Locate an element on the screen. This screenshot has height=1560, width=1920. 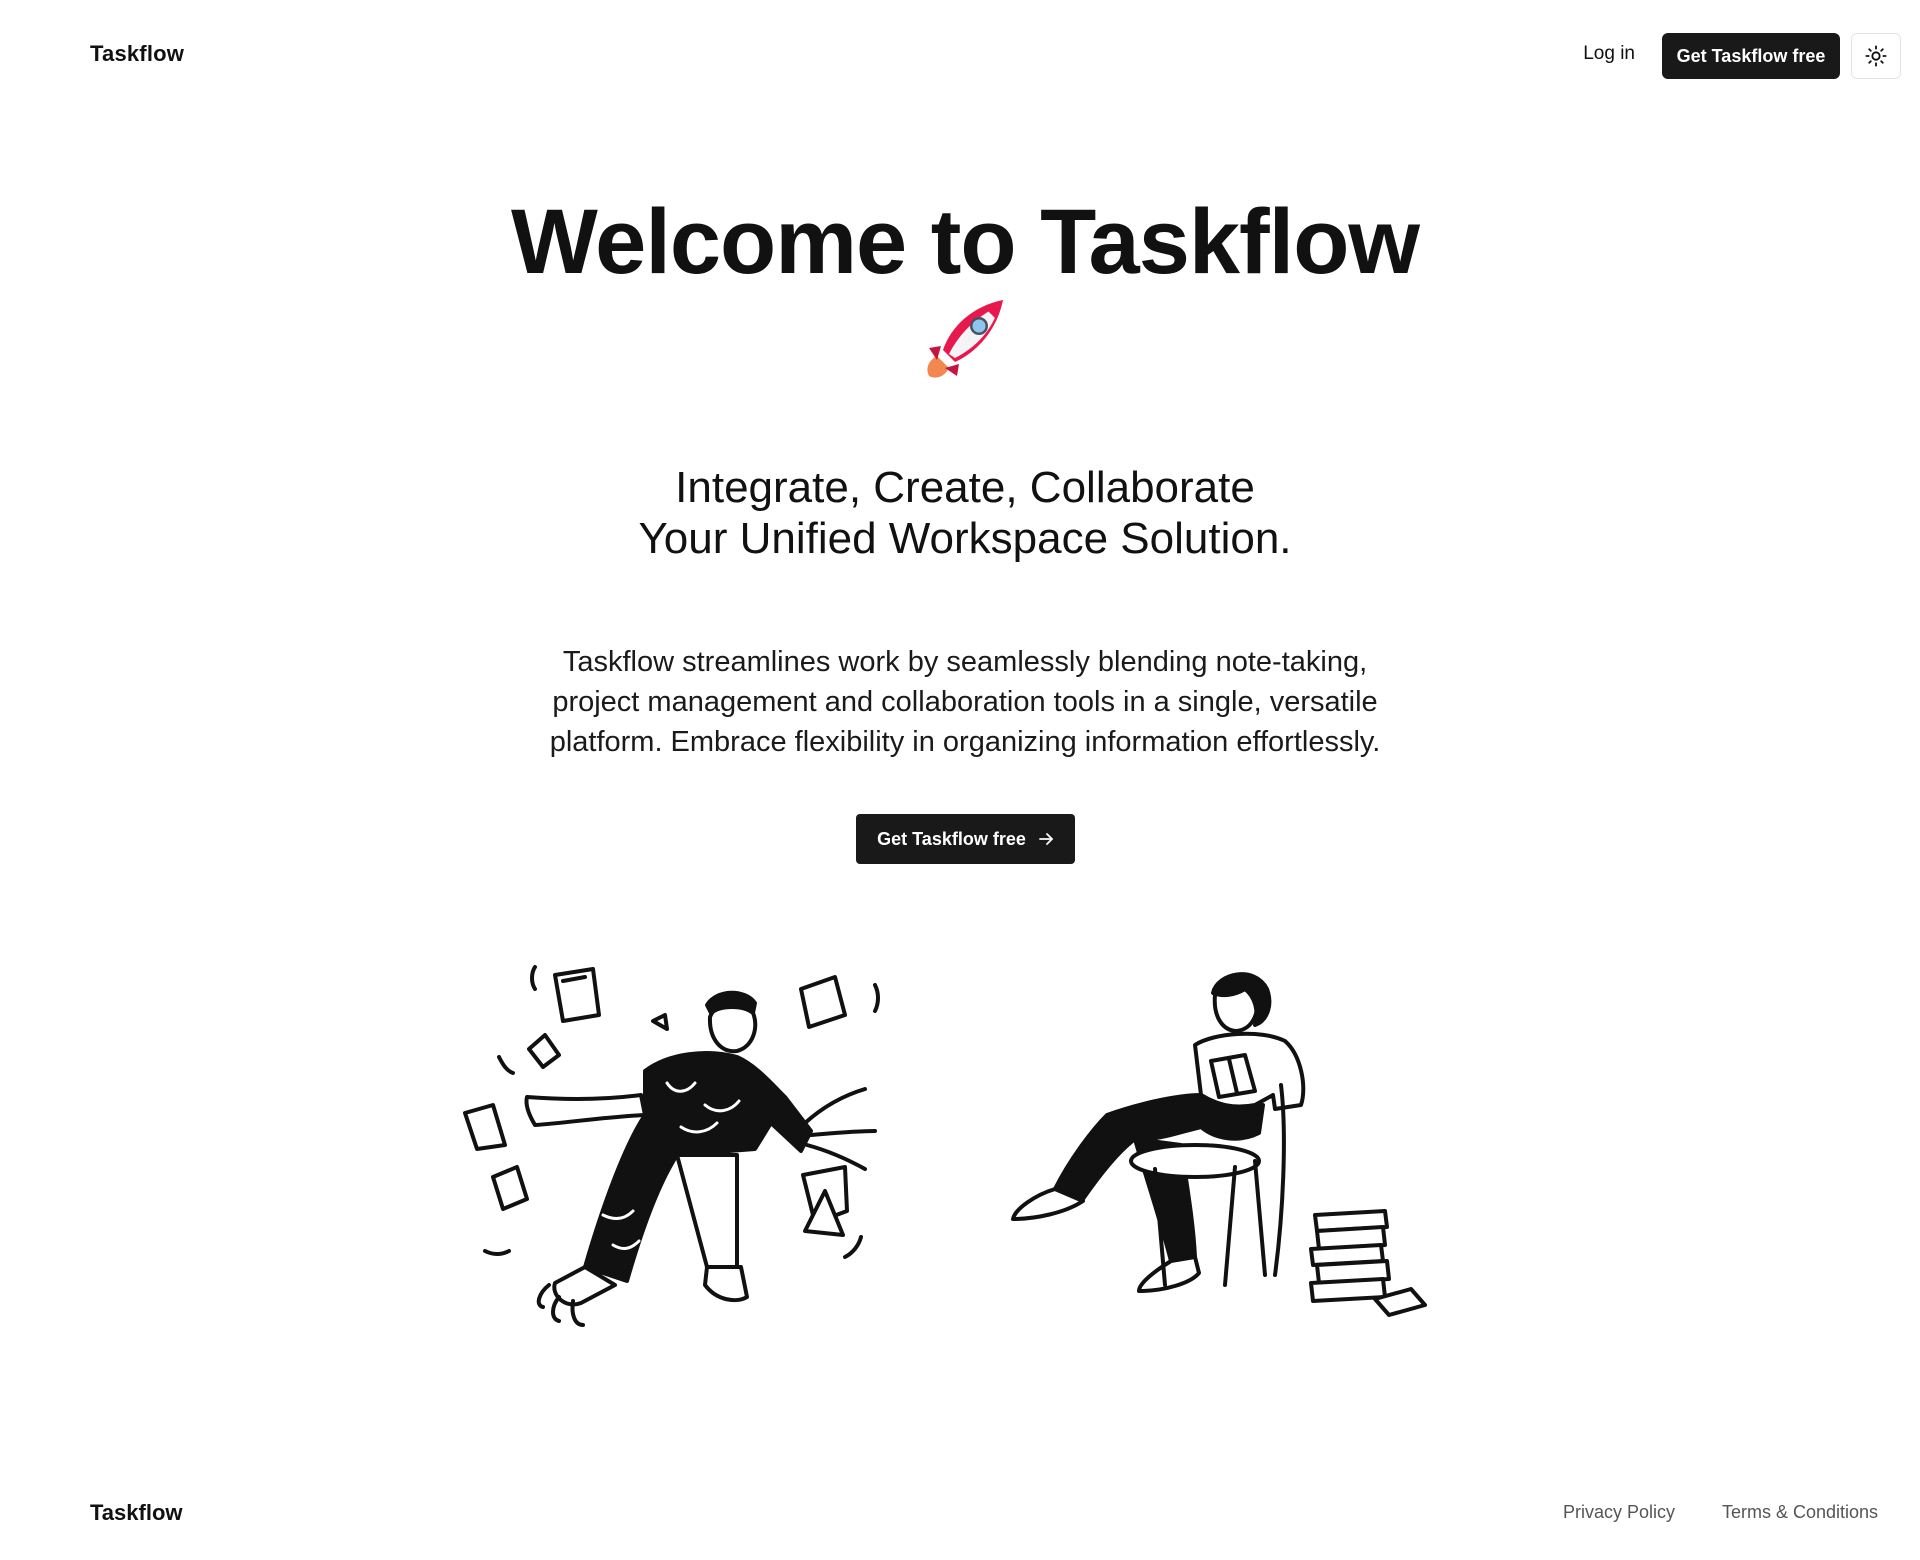
terms-conditions-link: Terms & Conditions is located at coordinates (1800, 1512).